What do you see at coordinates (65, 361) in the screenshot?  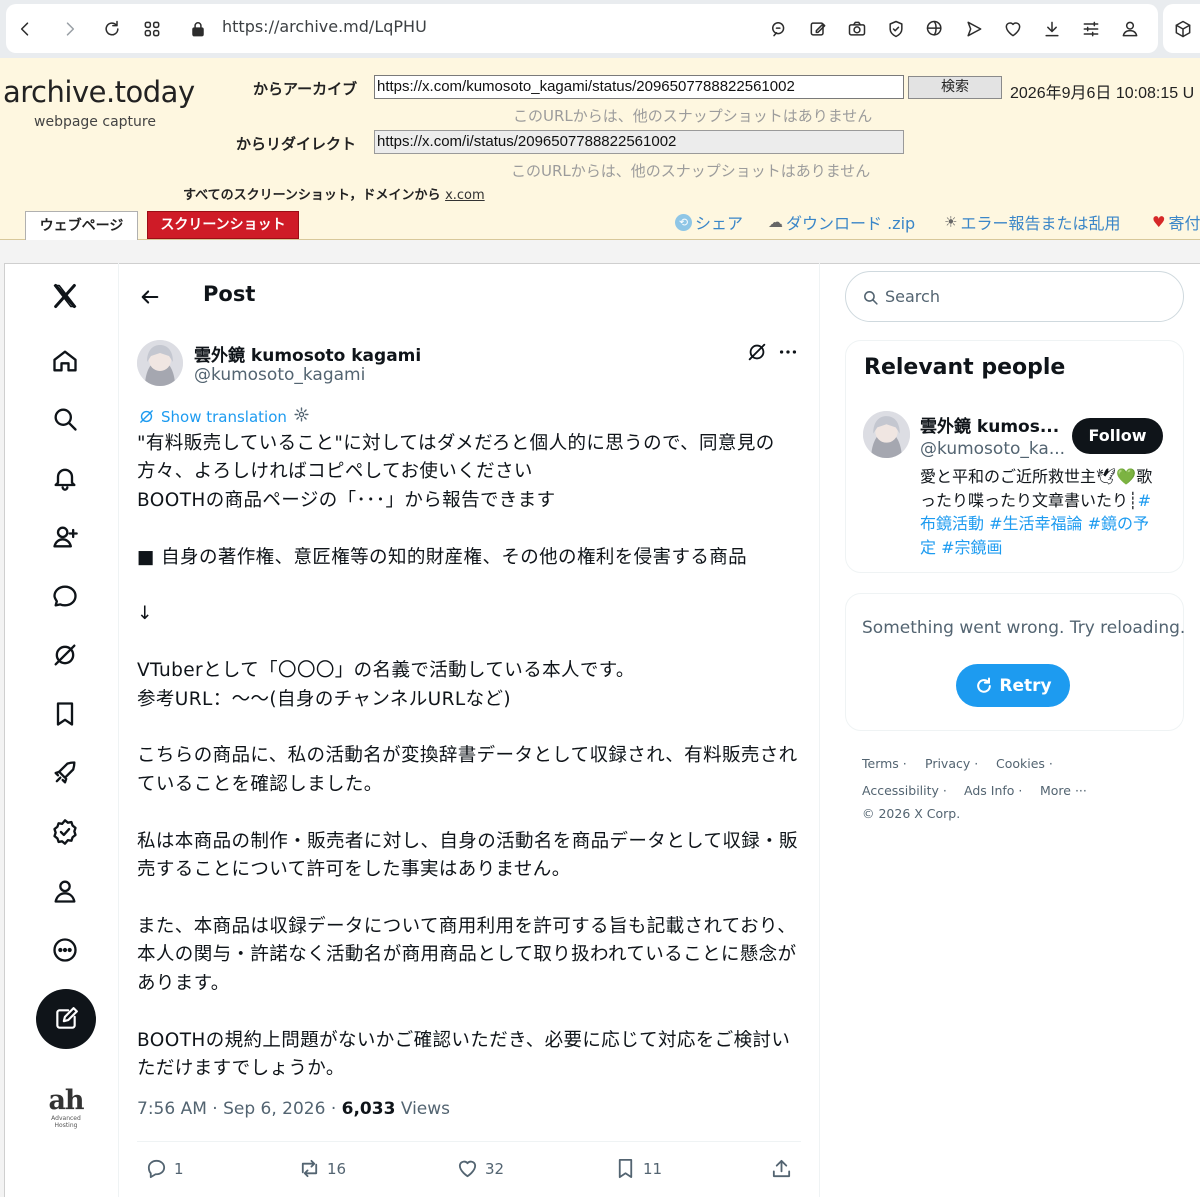 I see `home-icon` at bounding box center [65, 361].